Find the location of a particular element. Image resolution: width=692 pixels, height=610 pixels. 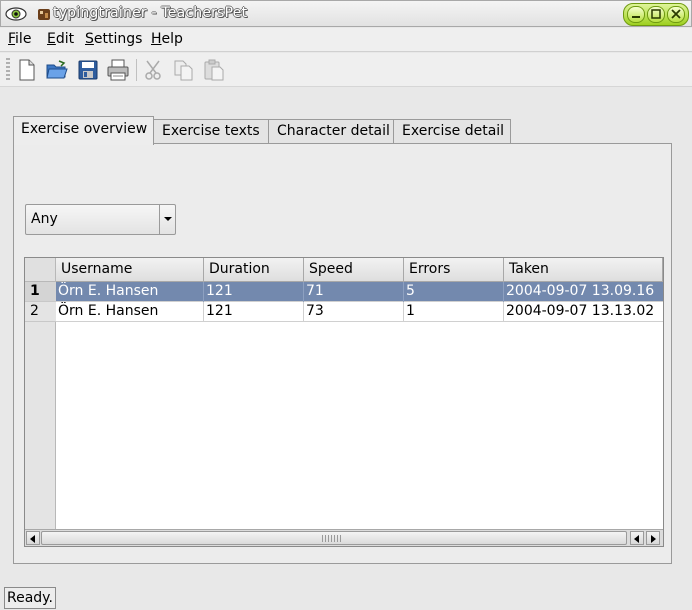

close-button is located at coordinates (676, 14).